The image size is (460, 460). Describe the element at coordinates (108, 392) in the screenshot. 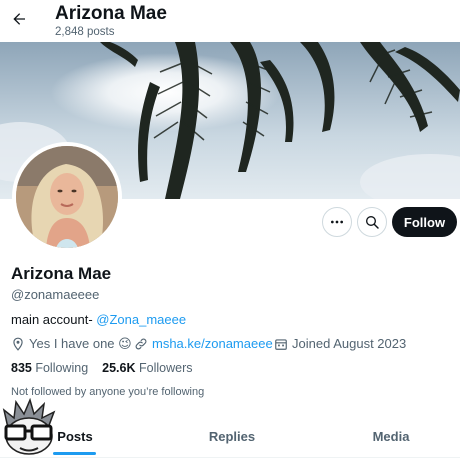

I see `not-followed-note: Not followed by anyone you’re following` at that location.